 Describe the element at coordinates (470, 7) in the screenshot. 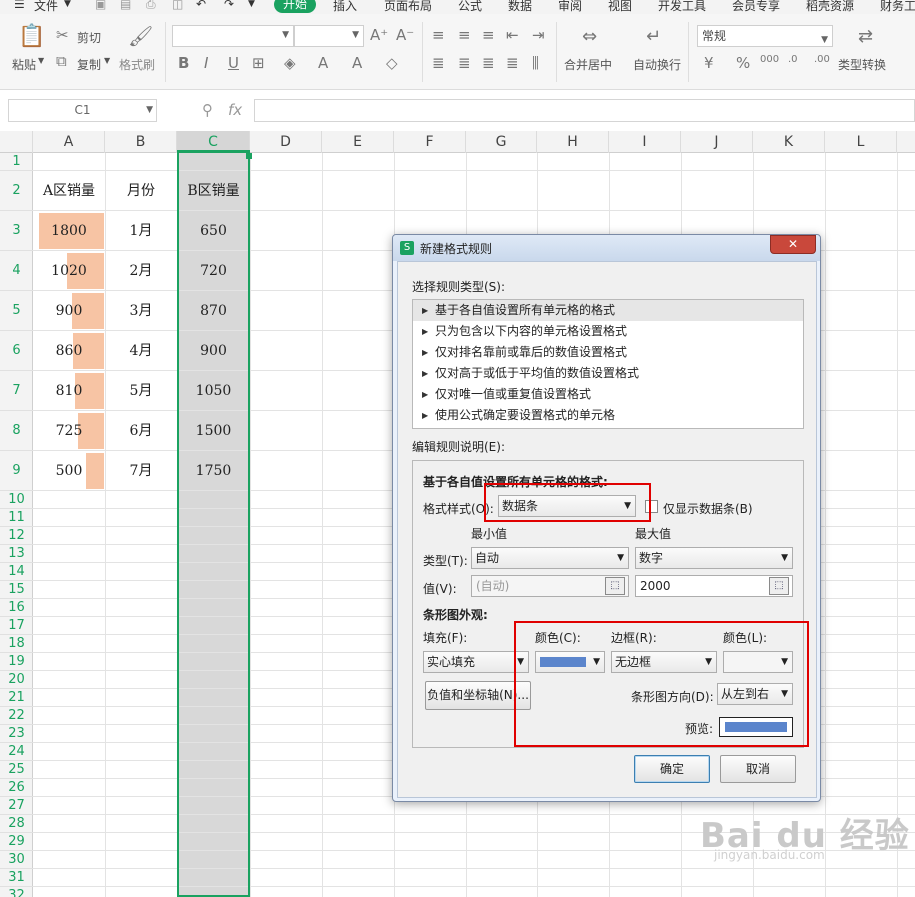

I see `tab-formulas: 公式` at that location.